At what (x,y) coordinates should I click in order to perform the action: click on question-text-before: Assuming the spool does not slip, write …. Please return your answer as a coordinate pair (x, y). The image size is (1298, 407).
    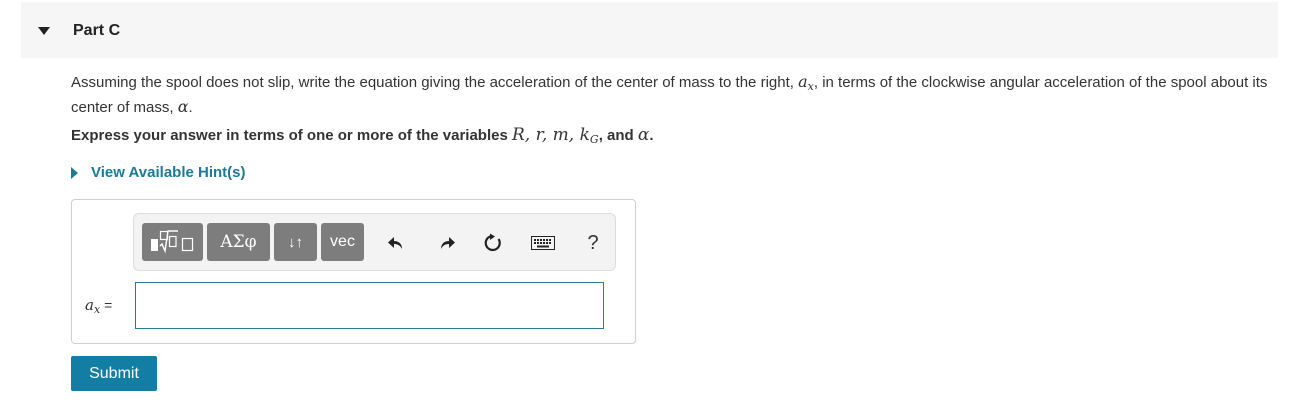
    Looking at the image, I should click on (435, 82).